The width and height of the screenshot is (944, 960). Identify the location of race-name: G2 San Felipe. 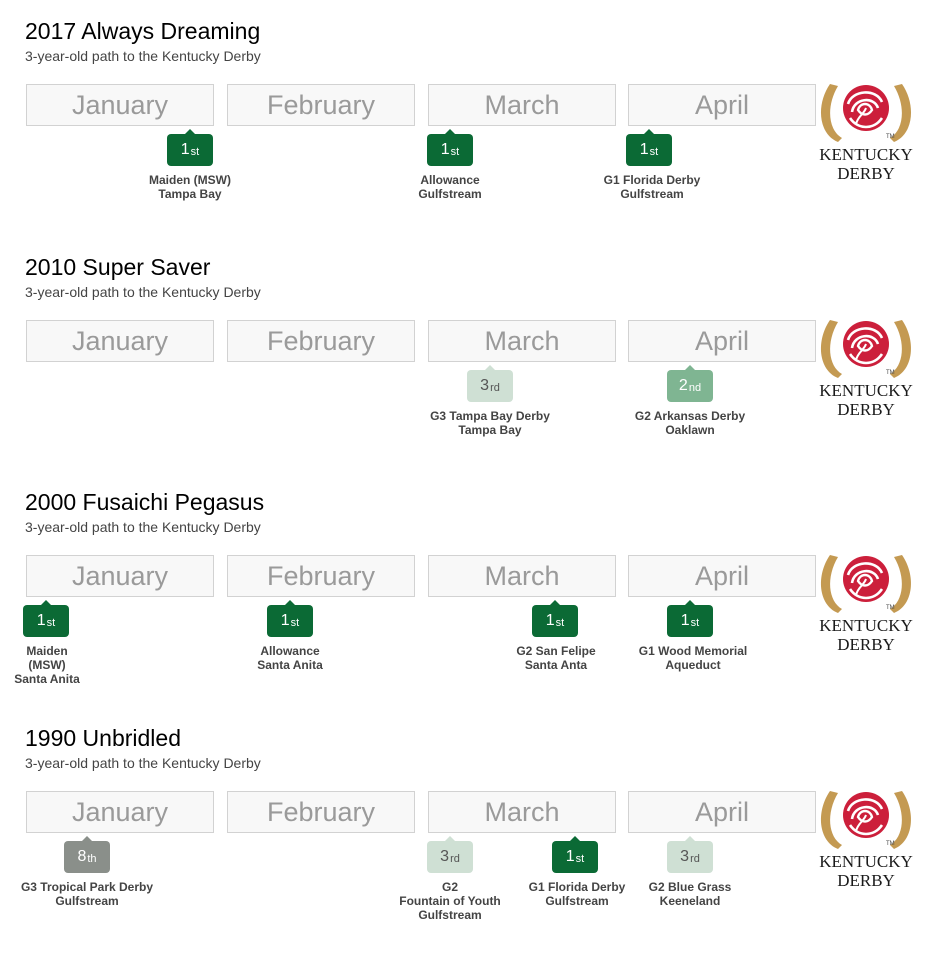
(556, 651).